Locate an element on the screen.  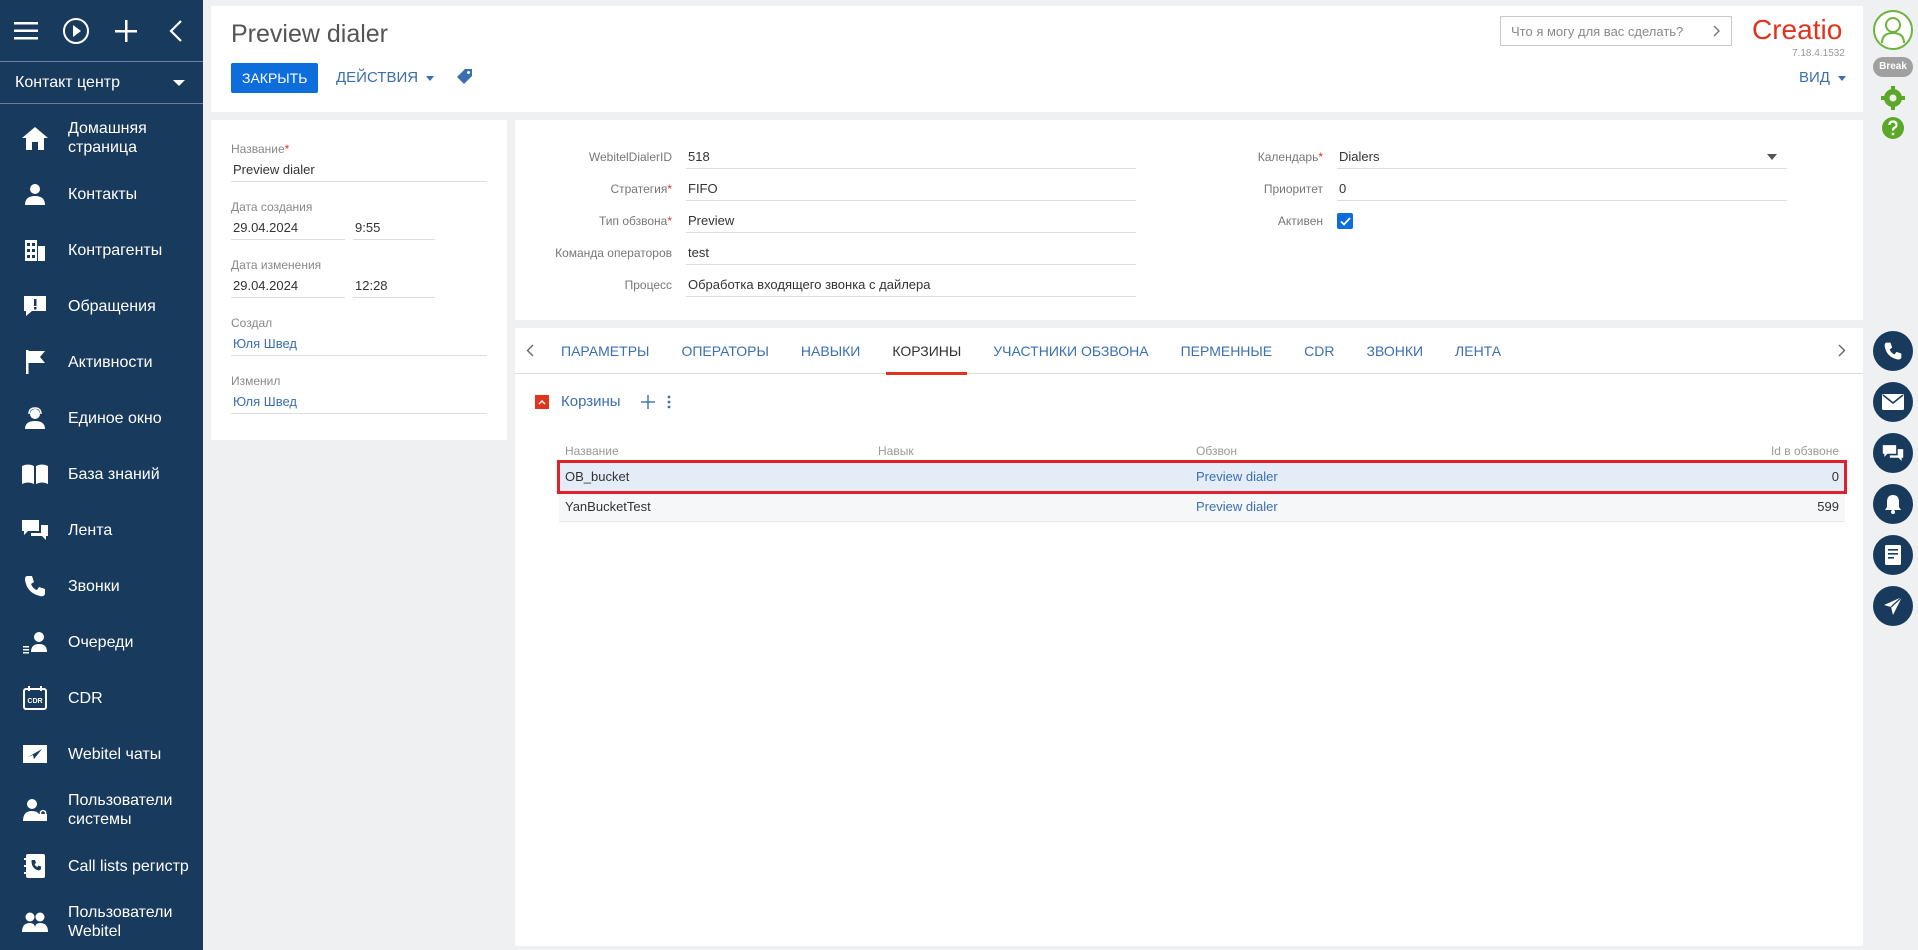
tasks-panel-button is located at coordinates (1893, 555).